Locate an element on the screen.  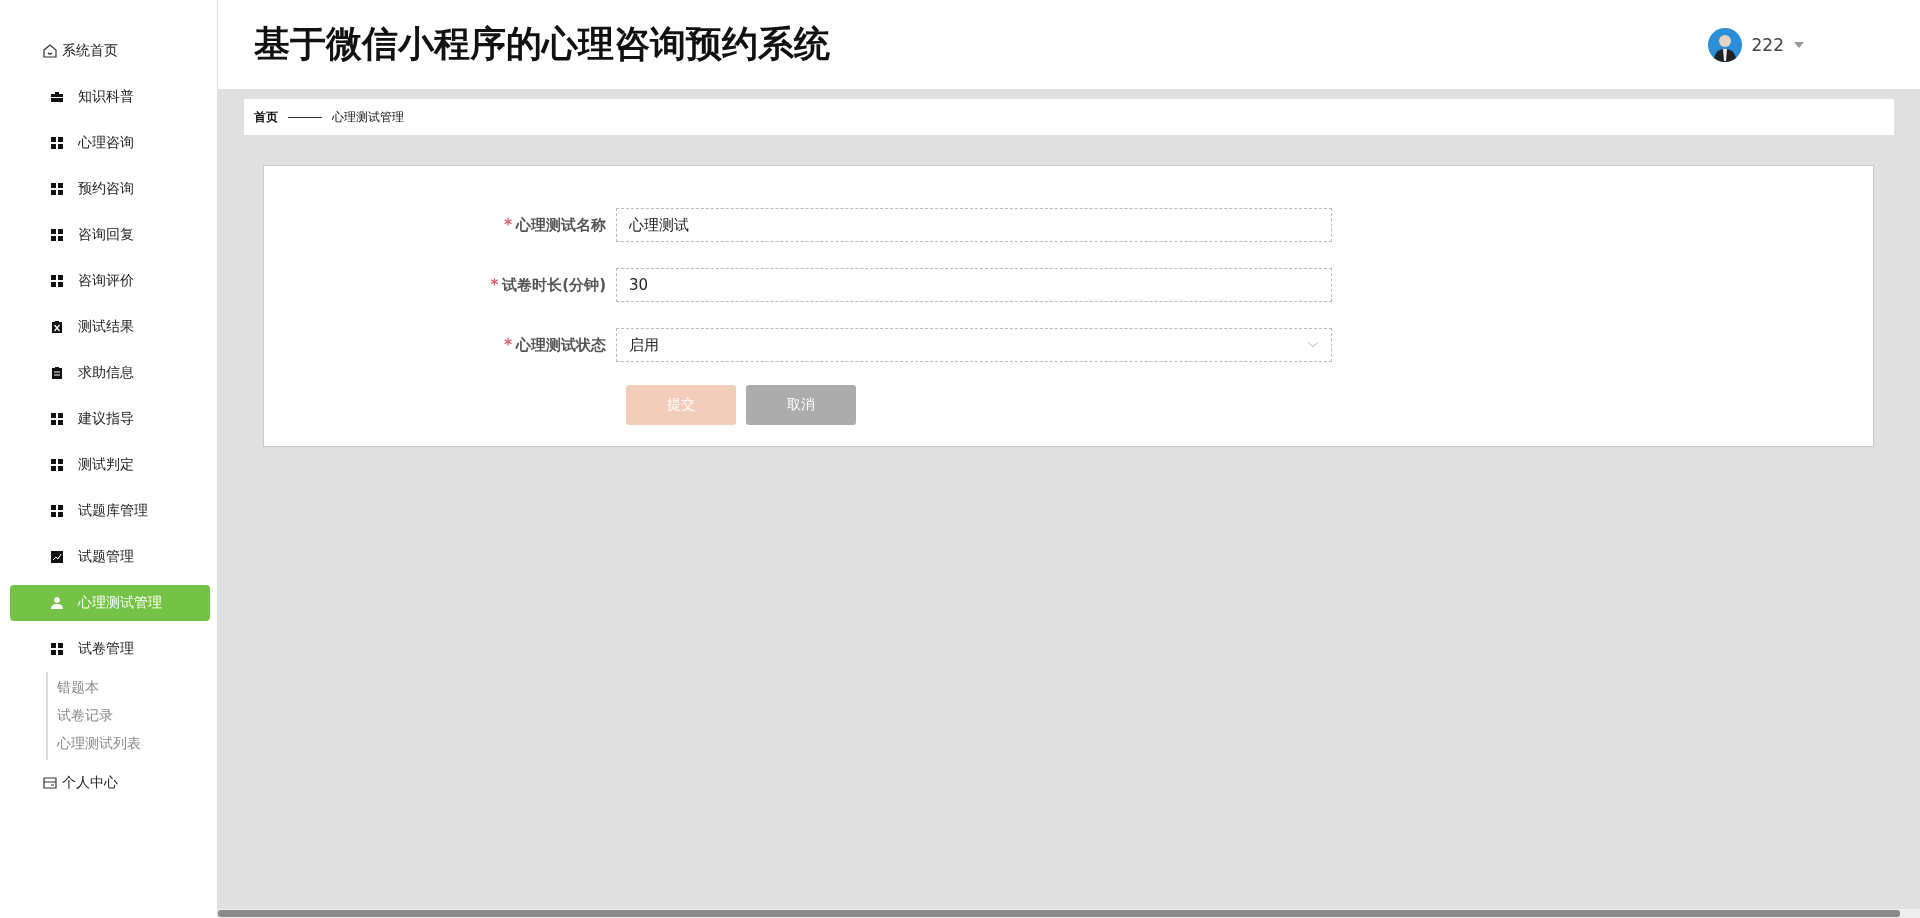
breadcrumb-item: 心理测试管理 is located at coordinates (368, 117).